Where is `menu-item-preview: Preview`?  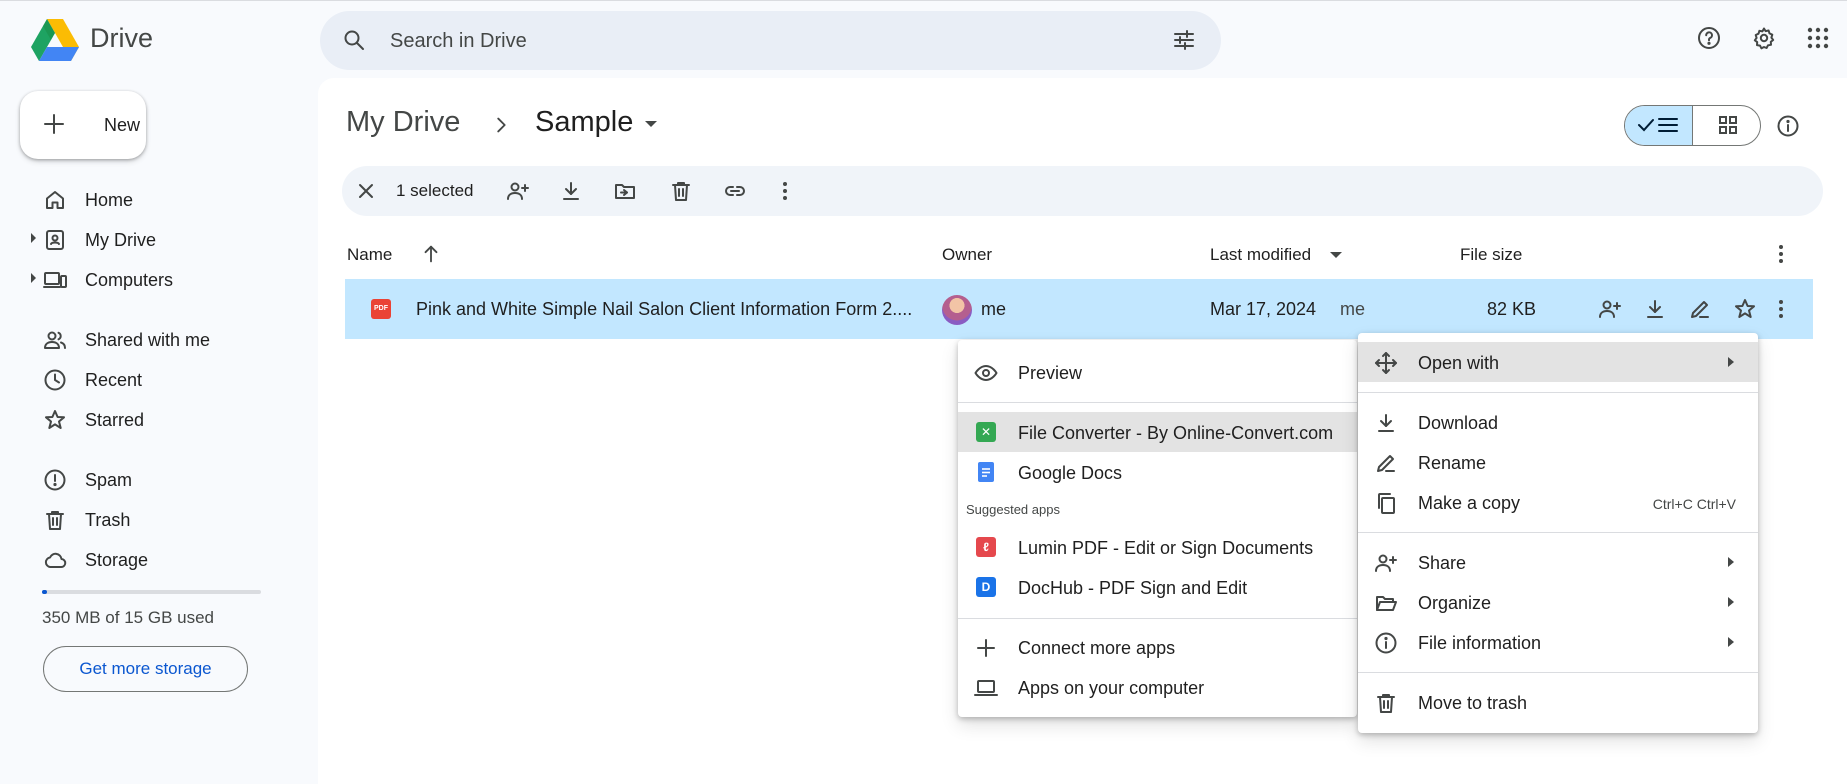 menu-item-preview: Preview is located at coordinates (1157, 372).